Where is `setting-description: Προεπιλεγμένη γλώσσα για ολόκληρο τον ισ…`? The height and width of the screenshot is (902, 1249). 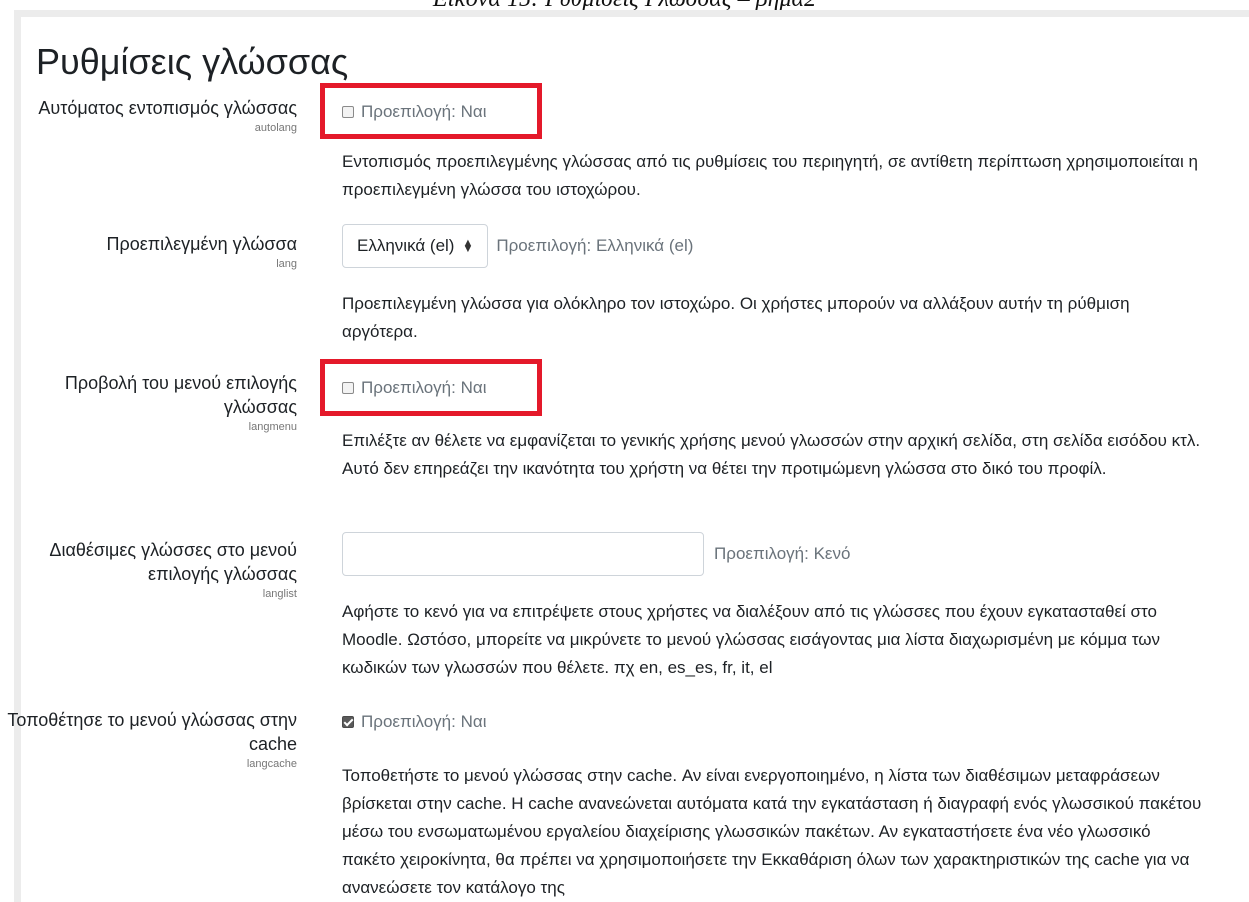 setting-description: Προεπιλεγμένη γλώσσα για ολόκληρο τον ισ… is located at coordinates (736, 317).